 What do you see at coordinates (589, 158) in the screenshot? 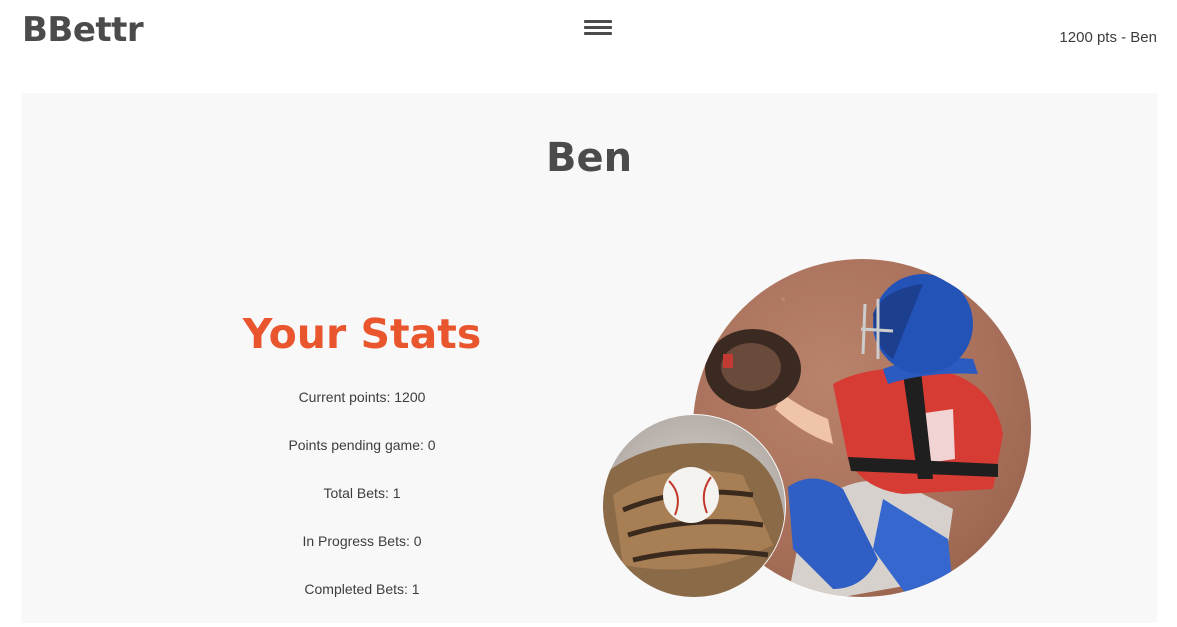
I see `profile-name: Ben` at bounding box center [589, 158].